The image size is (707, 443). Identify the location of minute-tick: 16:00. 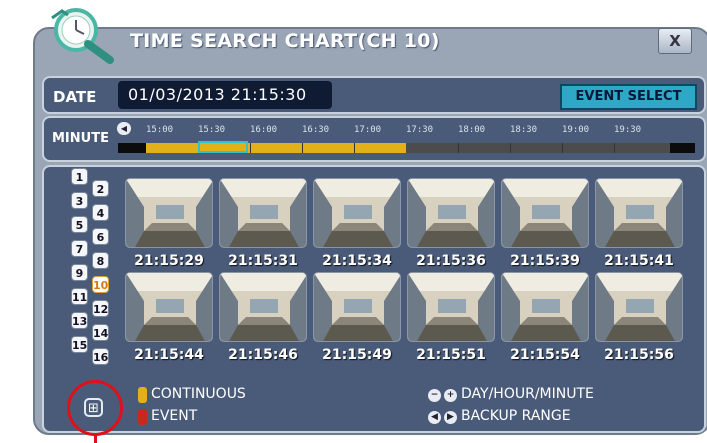
(264, 130).